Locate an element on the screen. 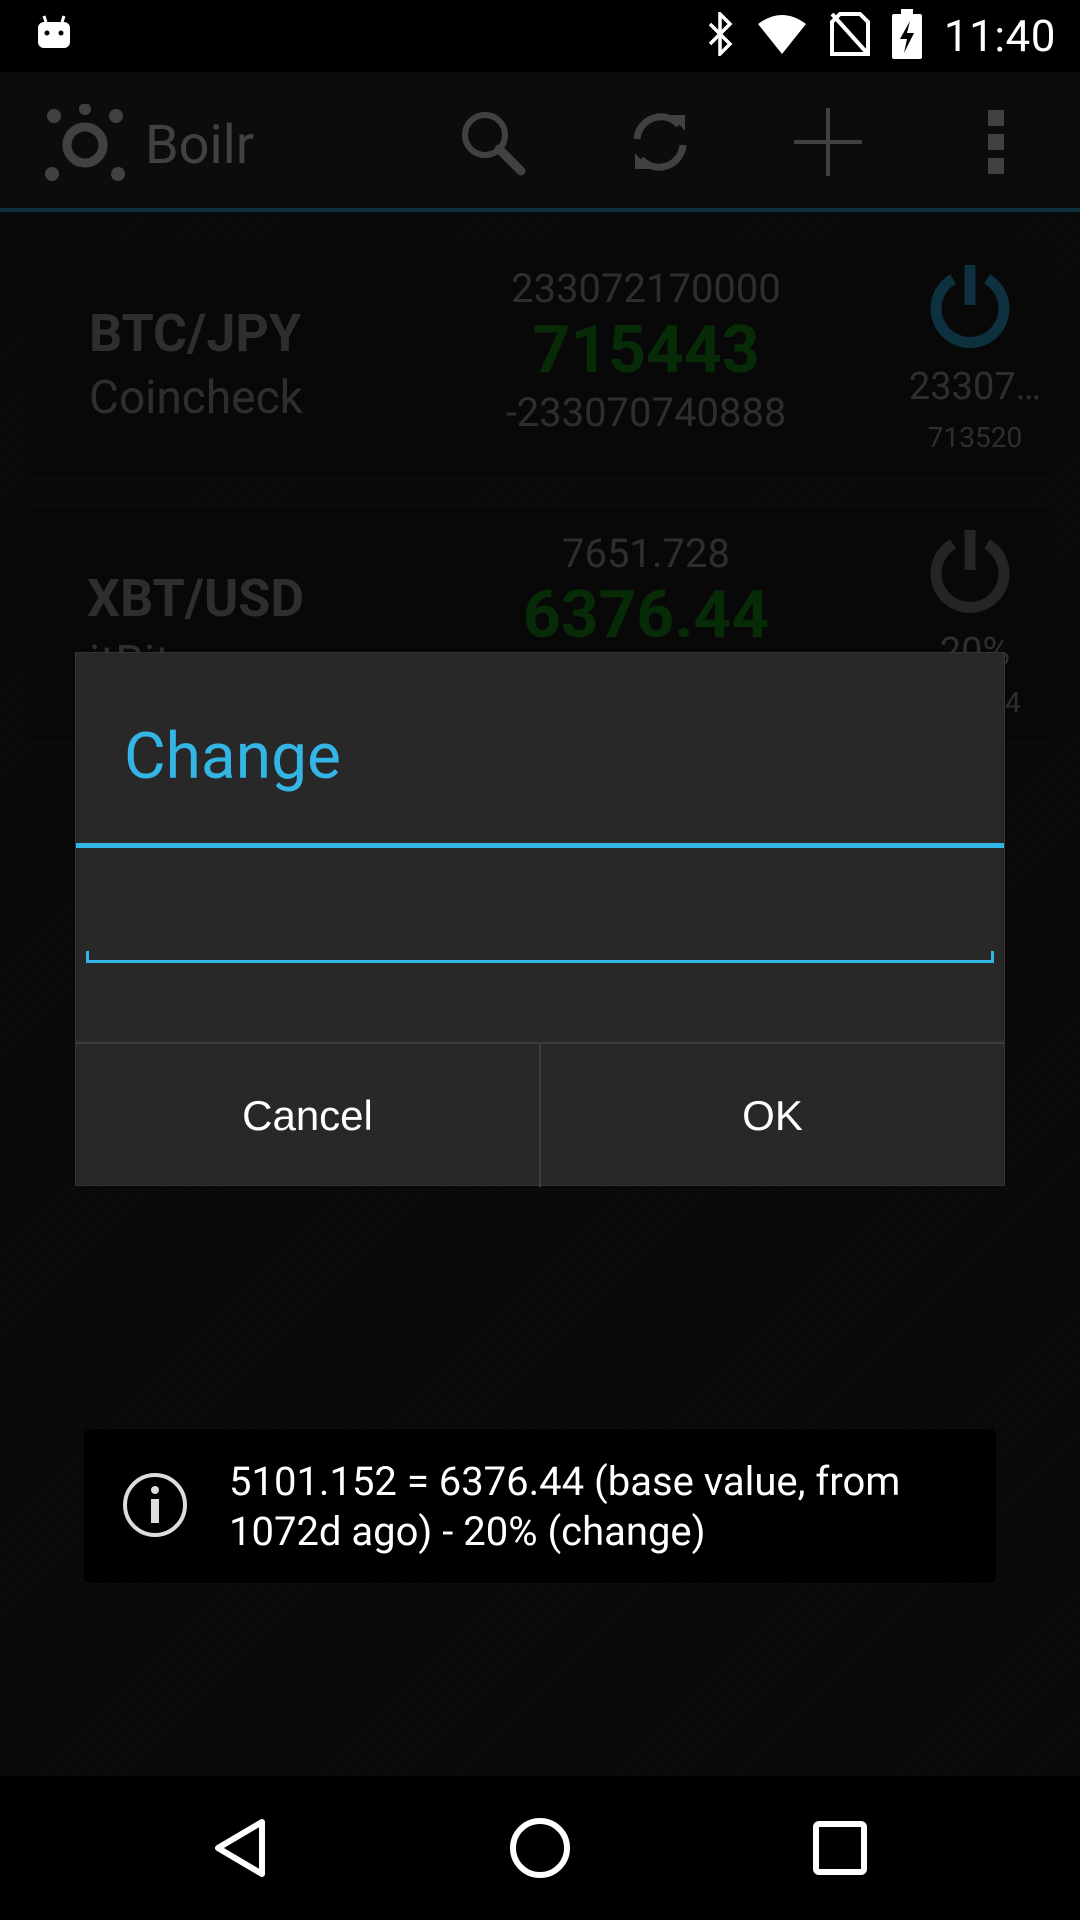 This screenshot has height=1920, width=1080. dialog-button-bar: Cancel OK is located at coordinates (540, 1114).